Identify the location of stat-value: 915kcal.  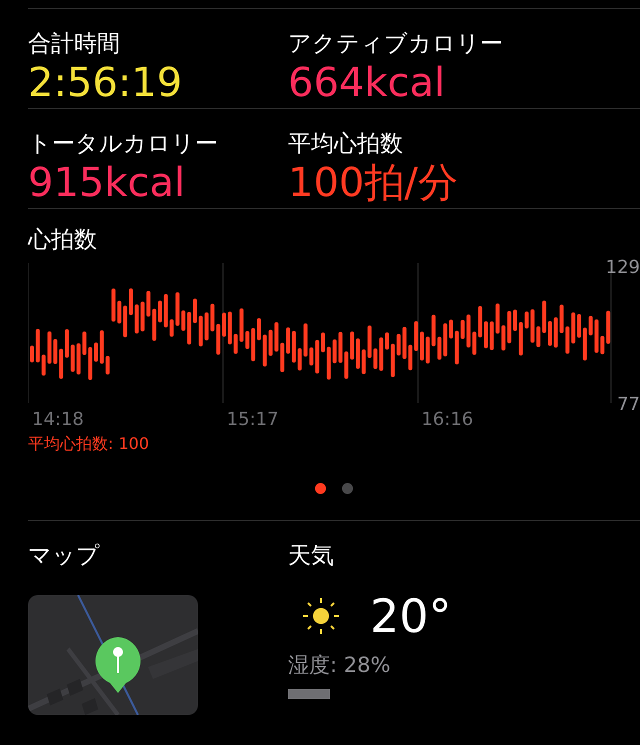
(107, 183).